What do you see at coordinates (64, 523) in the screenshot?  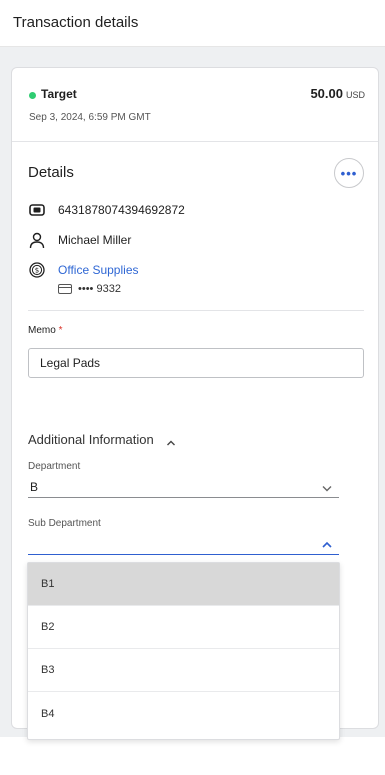 I see `sub-department-label: Sub Department` at bounding box center [64, 523].